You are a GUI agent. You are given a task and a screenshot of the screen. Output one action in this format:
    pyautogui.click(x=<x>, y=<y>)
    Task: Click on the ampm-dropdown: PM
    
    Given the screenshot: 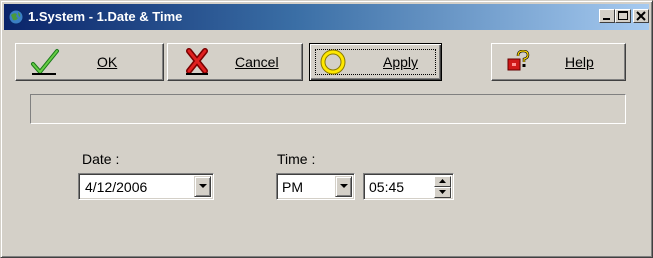 What is the action you would take?
    pyautogui.click(x=315, y=186)
    